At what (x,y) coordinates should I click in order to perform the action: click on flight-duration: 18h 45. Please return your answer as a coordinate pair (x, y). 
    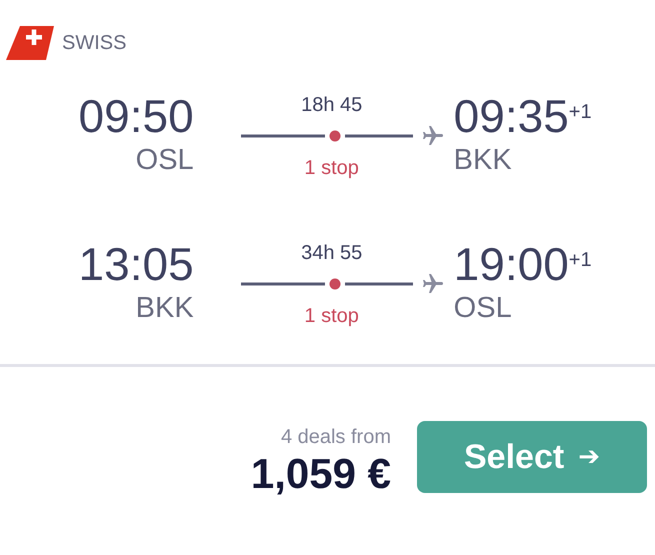
    Looking at the image, I should click on (331, 105).